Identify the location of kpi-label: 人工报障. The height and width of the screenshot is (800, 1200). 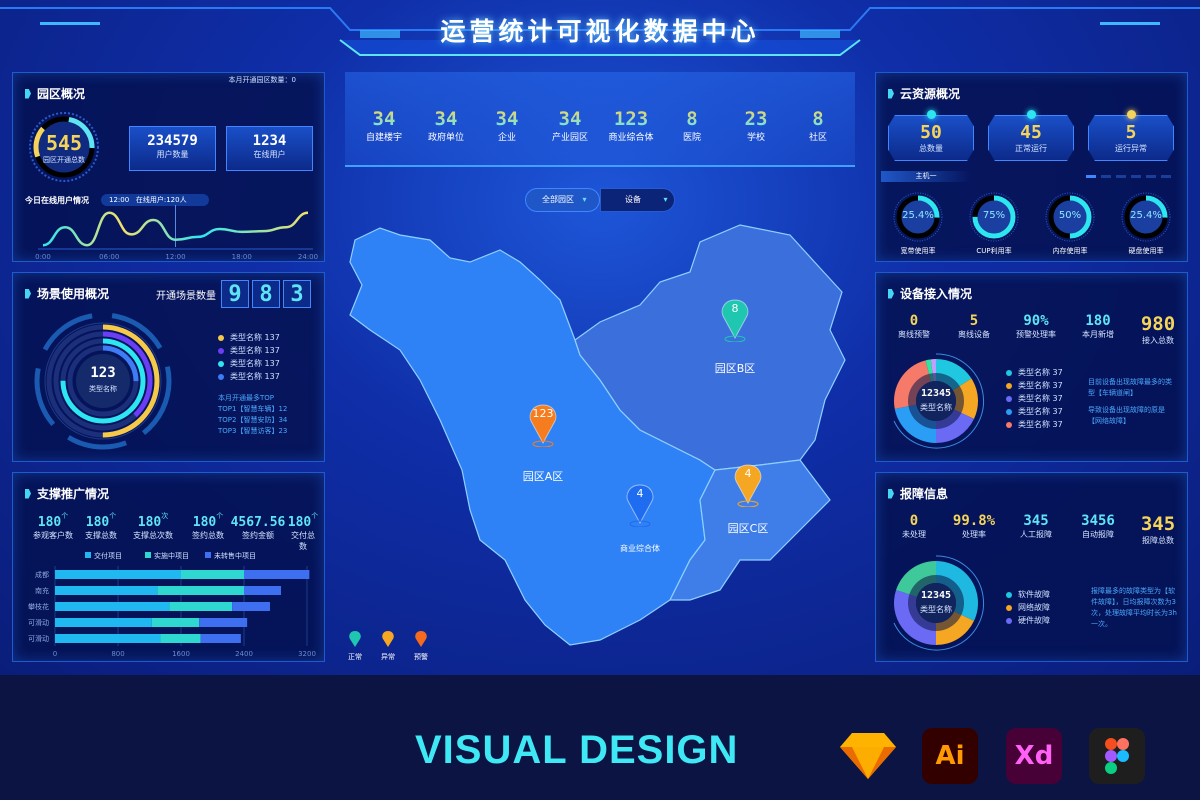
(1036, 534).